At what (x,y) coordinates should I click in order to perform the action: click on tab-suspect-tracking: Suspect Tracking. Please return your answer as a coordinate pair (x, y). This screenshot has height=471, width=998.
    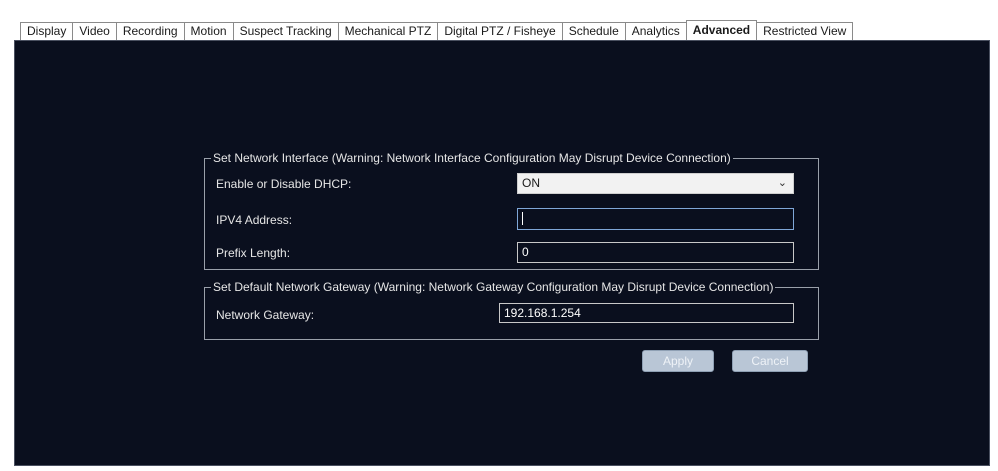
    Looking at the image, I should click on (285, 31).